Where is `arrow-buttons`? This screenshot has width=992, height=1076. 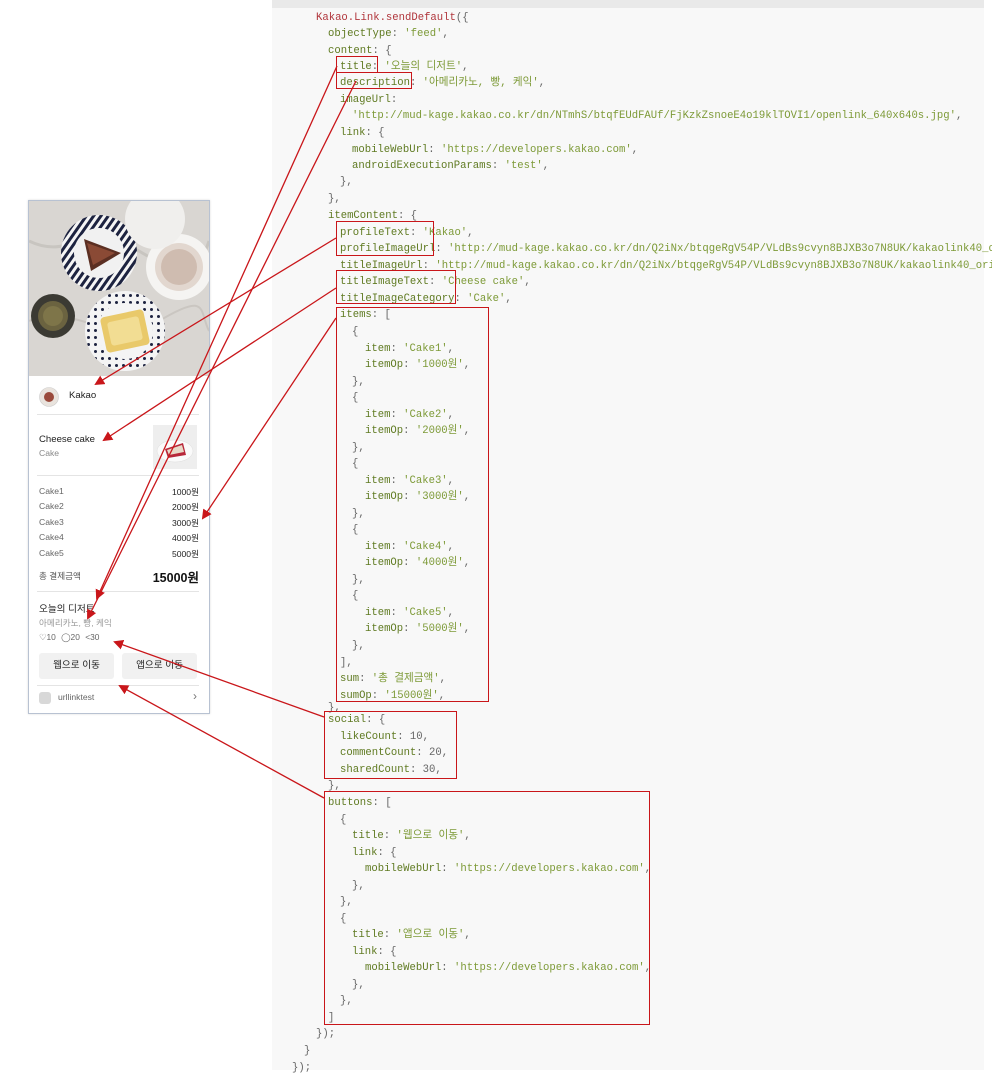
arrow-buttons is located at coordinates (221, 742).